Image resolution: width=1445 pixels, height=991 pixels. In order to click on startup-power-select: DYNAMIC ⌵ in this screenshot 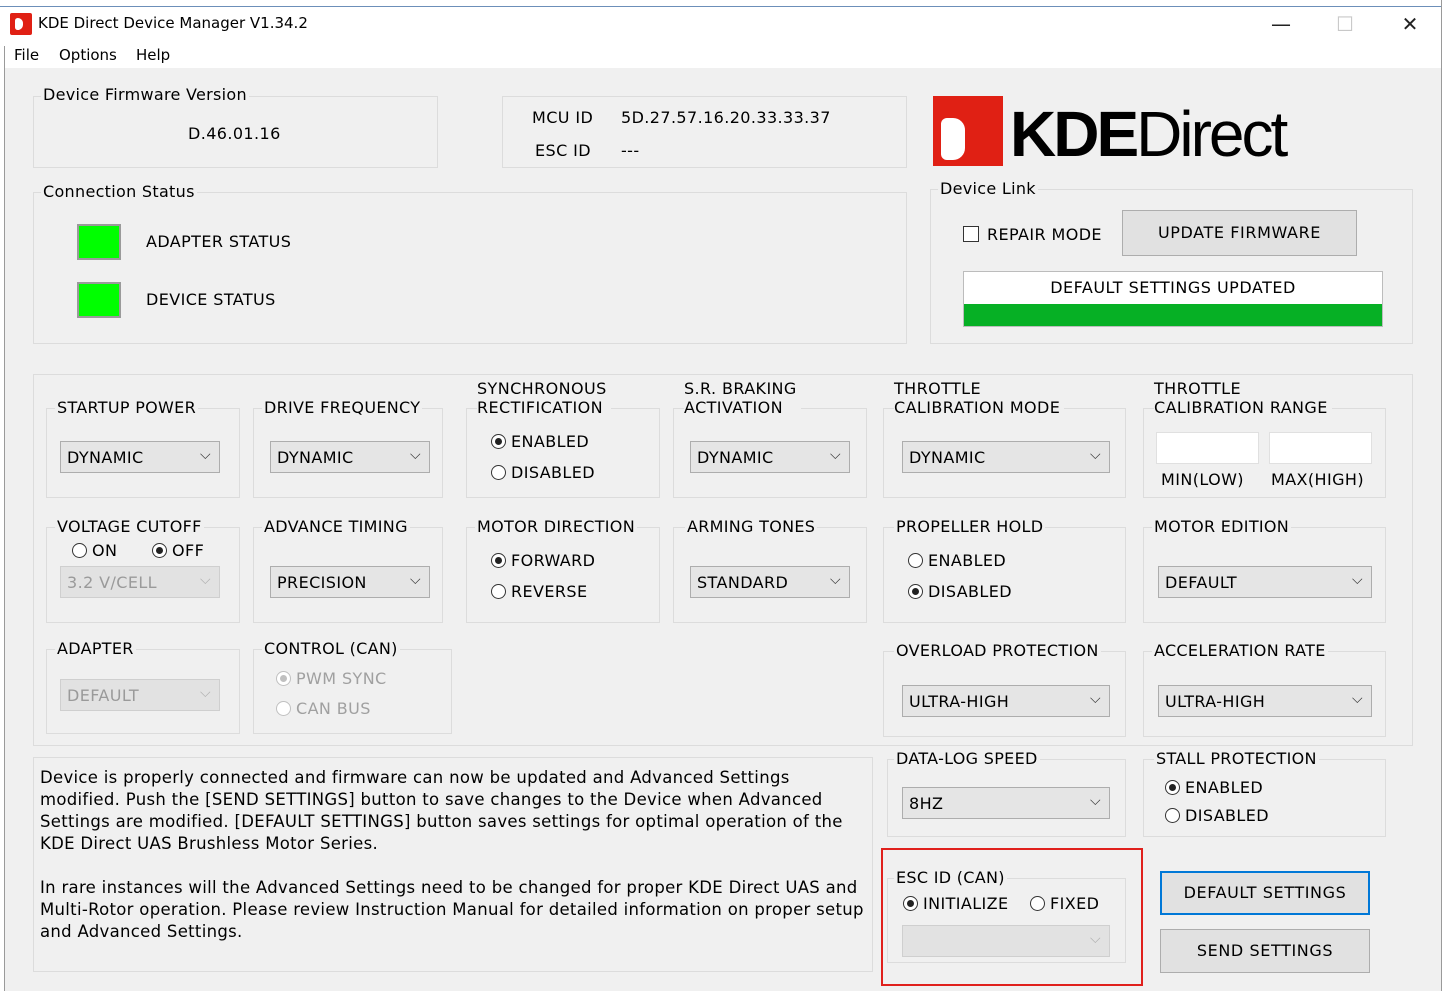, I will do `click(140, 457)`.